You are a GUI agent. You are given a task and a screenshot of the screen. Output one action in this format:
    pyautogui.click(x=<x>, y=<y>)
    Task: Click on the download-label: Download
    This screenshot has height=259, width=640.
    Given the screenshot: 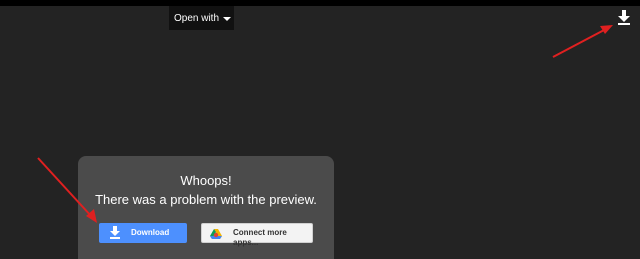 What is the action you would take?
    pyautogui.click(x=150, y=232)
    